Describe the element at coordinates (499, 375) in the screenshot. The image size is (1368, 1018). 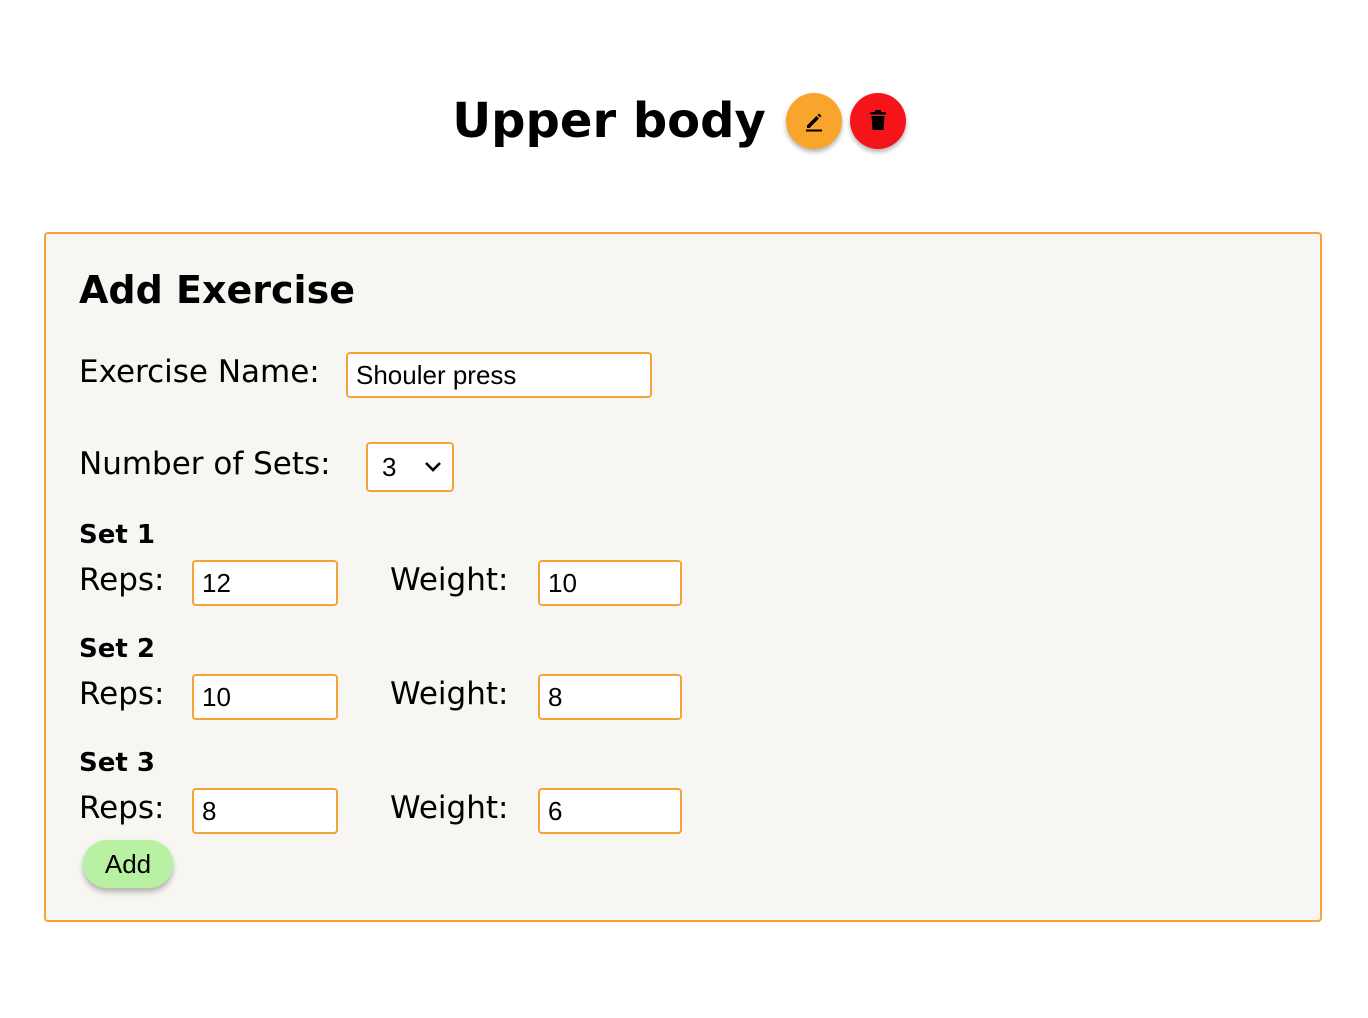
I see `exercise-name-input` at that location.